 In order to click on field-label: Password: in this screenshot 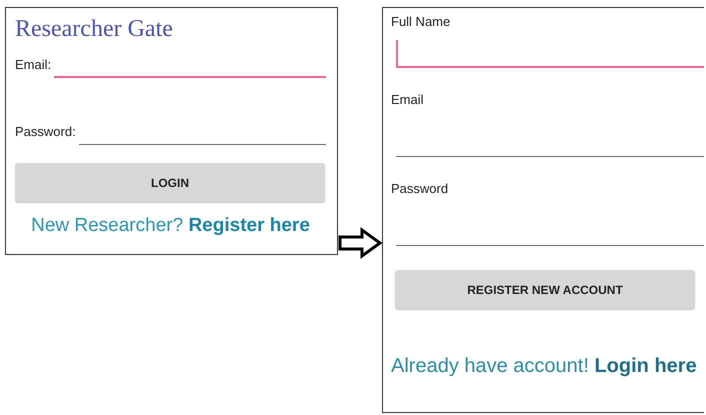, I will do `click(45, 132)`.